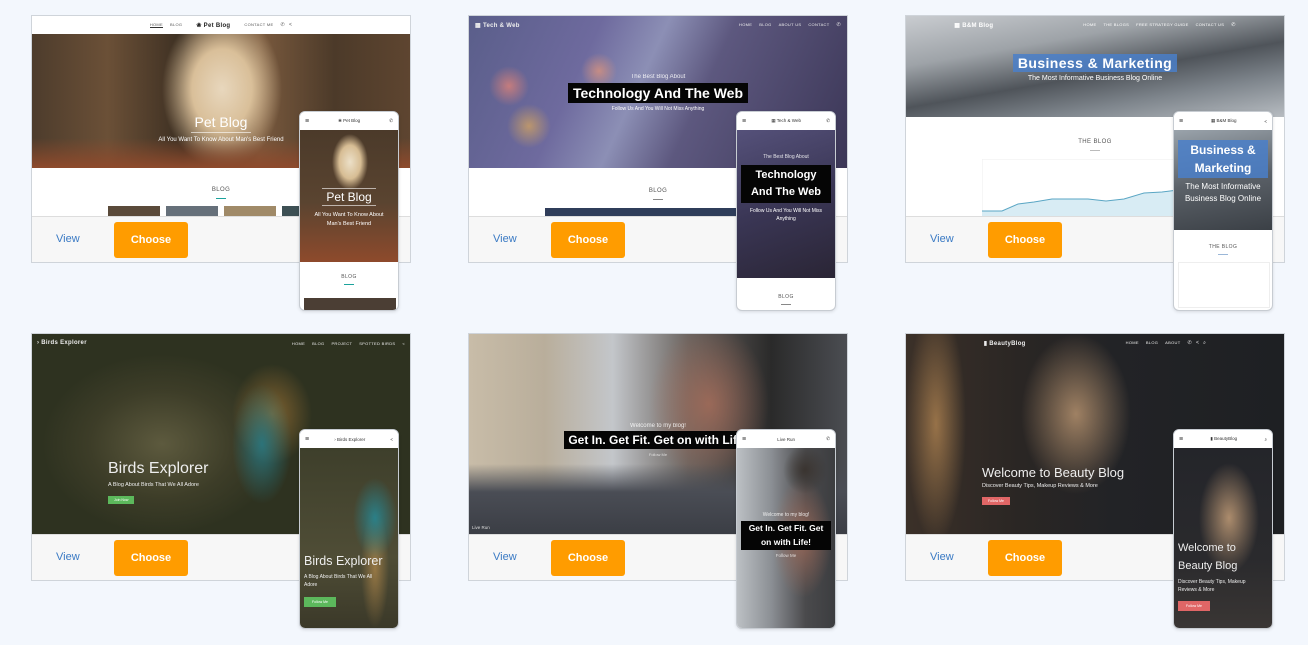  What do you see at coordinates (350, 439) in the screenshot?
I see `mobile-logo: › Birds Explorer` at bounding box center [350, 439].